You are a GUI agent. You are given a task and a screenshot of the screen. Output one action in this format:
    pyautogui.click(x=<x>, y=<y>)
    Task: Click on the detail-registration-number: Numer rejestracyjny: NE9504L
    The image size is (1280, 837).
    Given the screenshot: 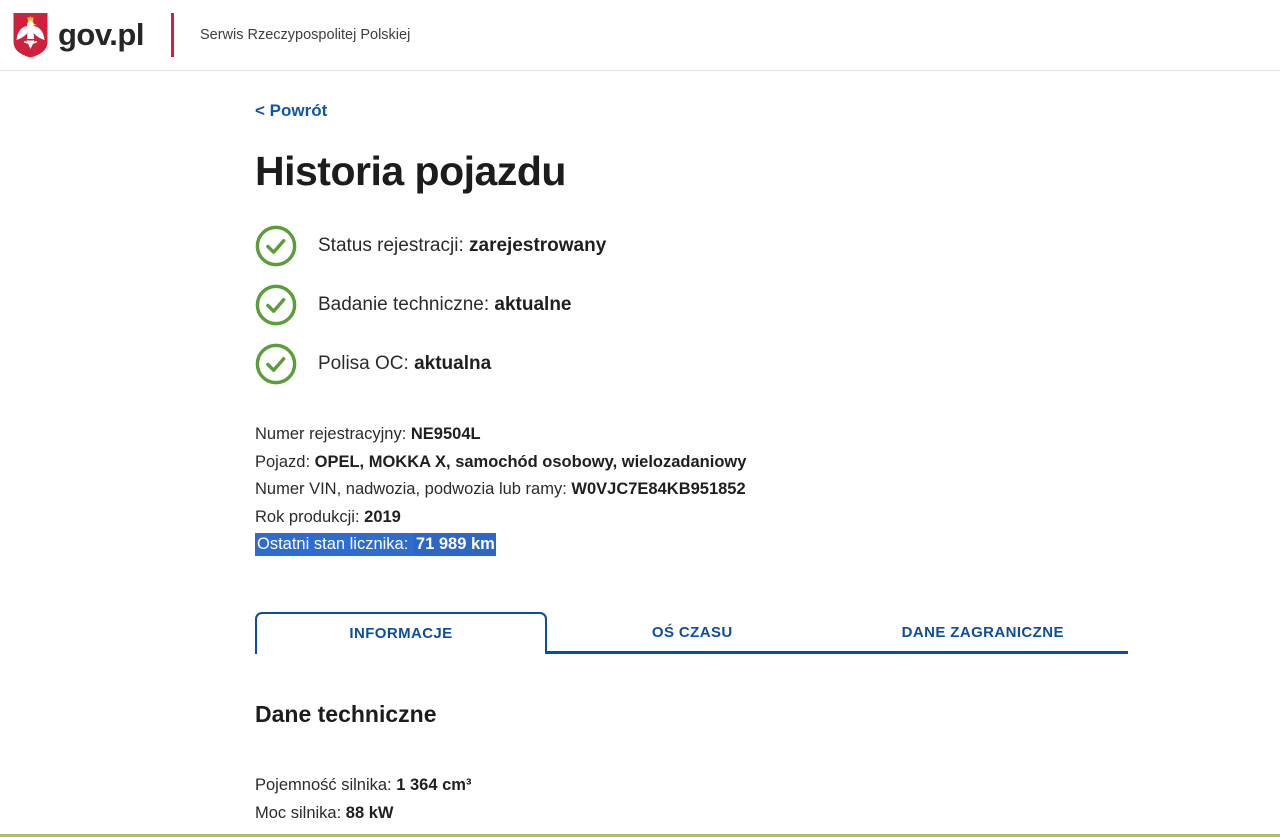 What is the action you would take?
    pyautogui.click(x=691, y=435)
    